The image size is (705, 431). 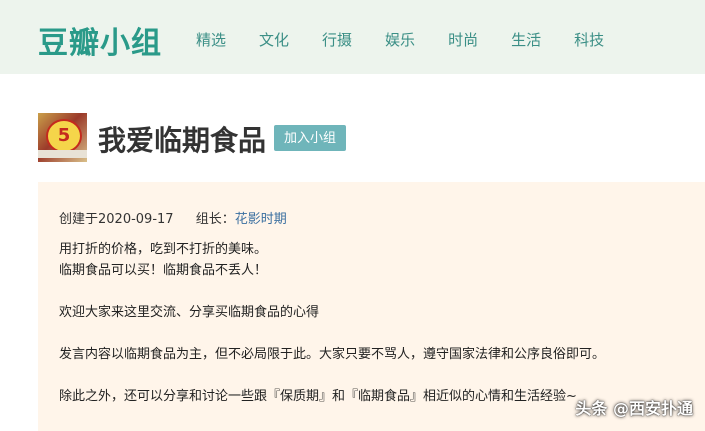 What do you see at coordinates (116, 219) in the screenshot?
I see `created-date: 创建于2020-09-17` at bounding box center [116, 219].